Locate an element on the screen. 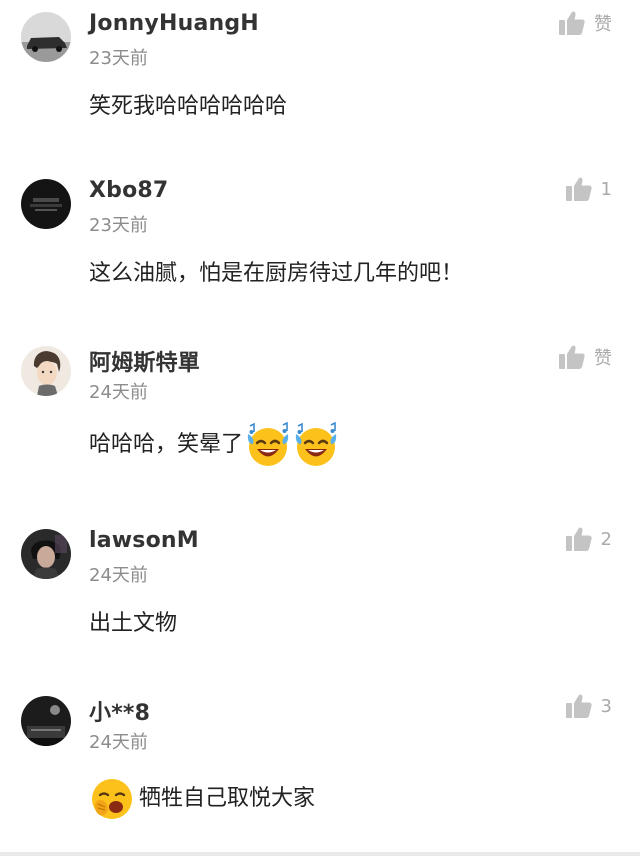 The height and width of the screenshot is (856, 640). comment-text-body: 牺牲自己取悦大家 is located at coordinates (227, 798).